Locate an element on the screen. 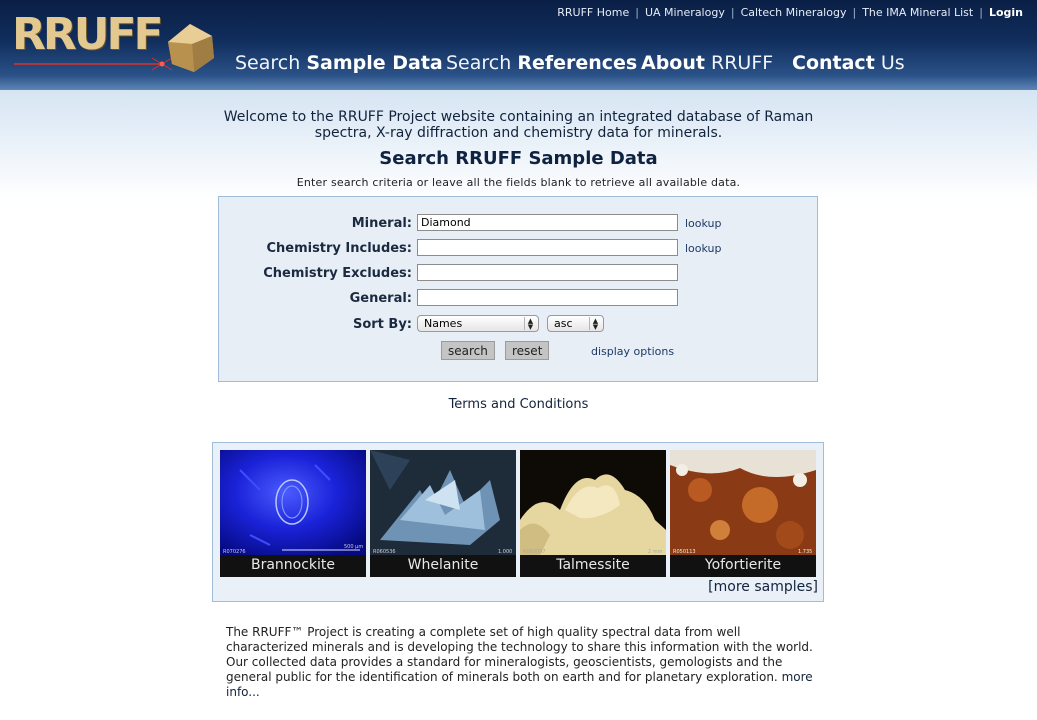 The image size is (1037, 720). sample-name: Talmessite is located at coordinates (593, 565).